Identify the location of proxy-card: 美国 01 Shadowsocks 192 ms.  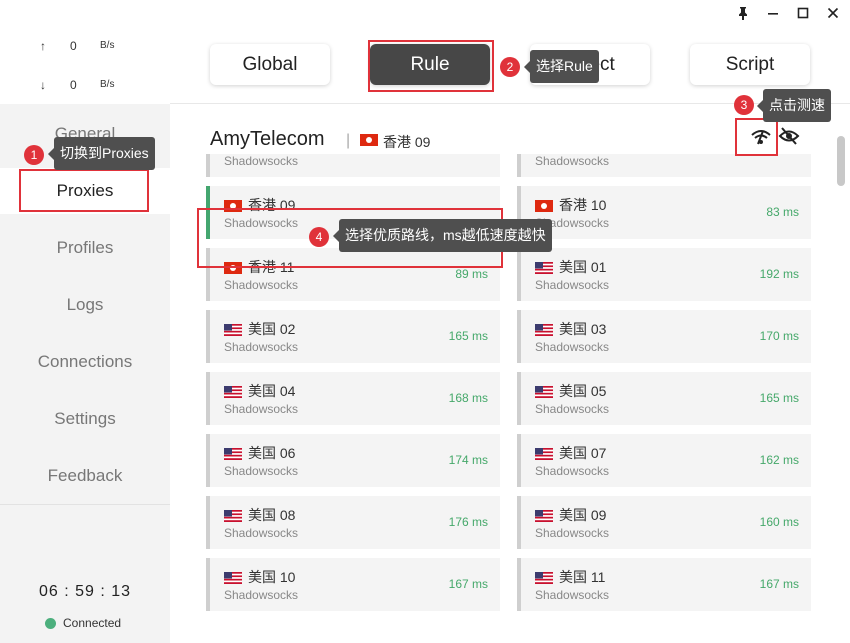
(664, 274).